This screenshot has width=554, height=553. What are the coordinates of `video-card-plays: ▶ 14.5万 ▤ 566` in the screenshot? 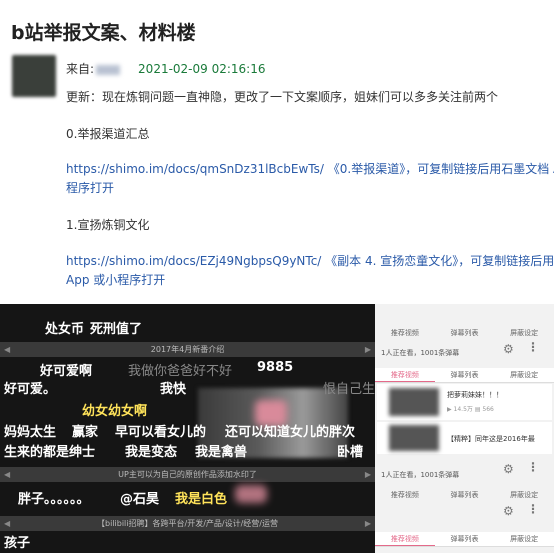 It's located at (470, 409).